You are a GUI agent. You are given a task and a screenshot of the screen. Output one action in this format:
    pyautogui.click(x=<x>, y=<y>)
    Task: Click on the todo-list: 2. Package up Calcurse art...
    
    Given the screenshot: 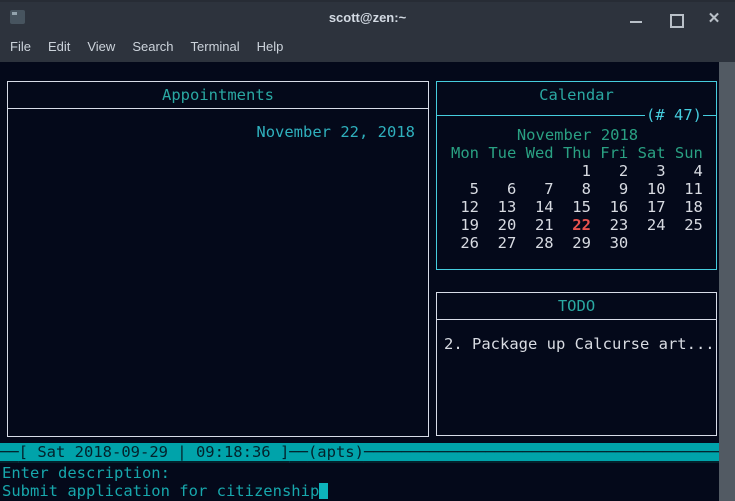 What is the action you would take?
    pyautogui.click(x=576, y=336)
    